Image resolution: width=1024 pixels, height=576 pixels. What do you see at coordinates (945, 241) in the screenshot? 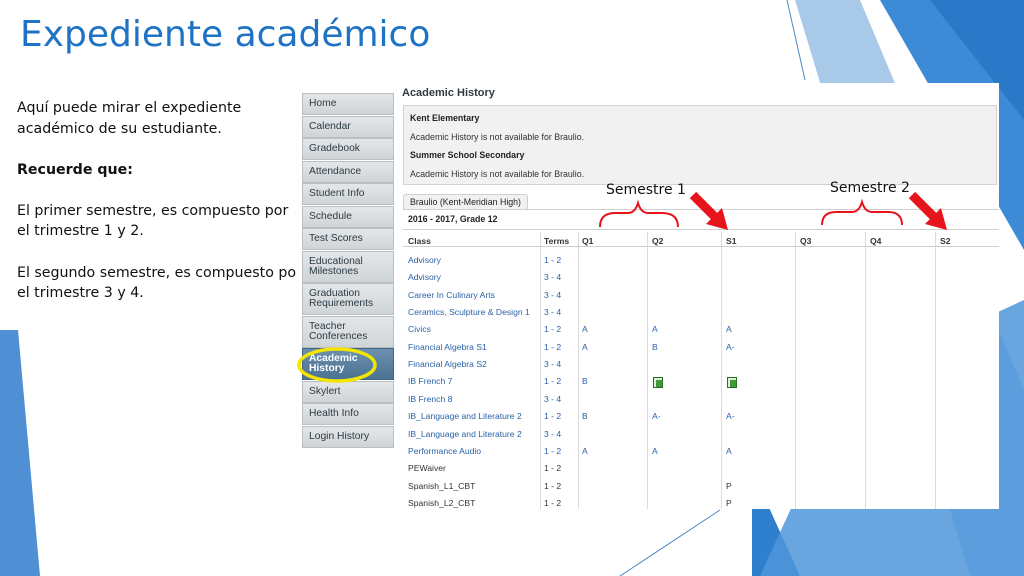
I see `column-header: S2` at bounding box center [945, 241].